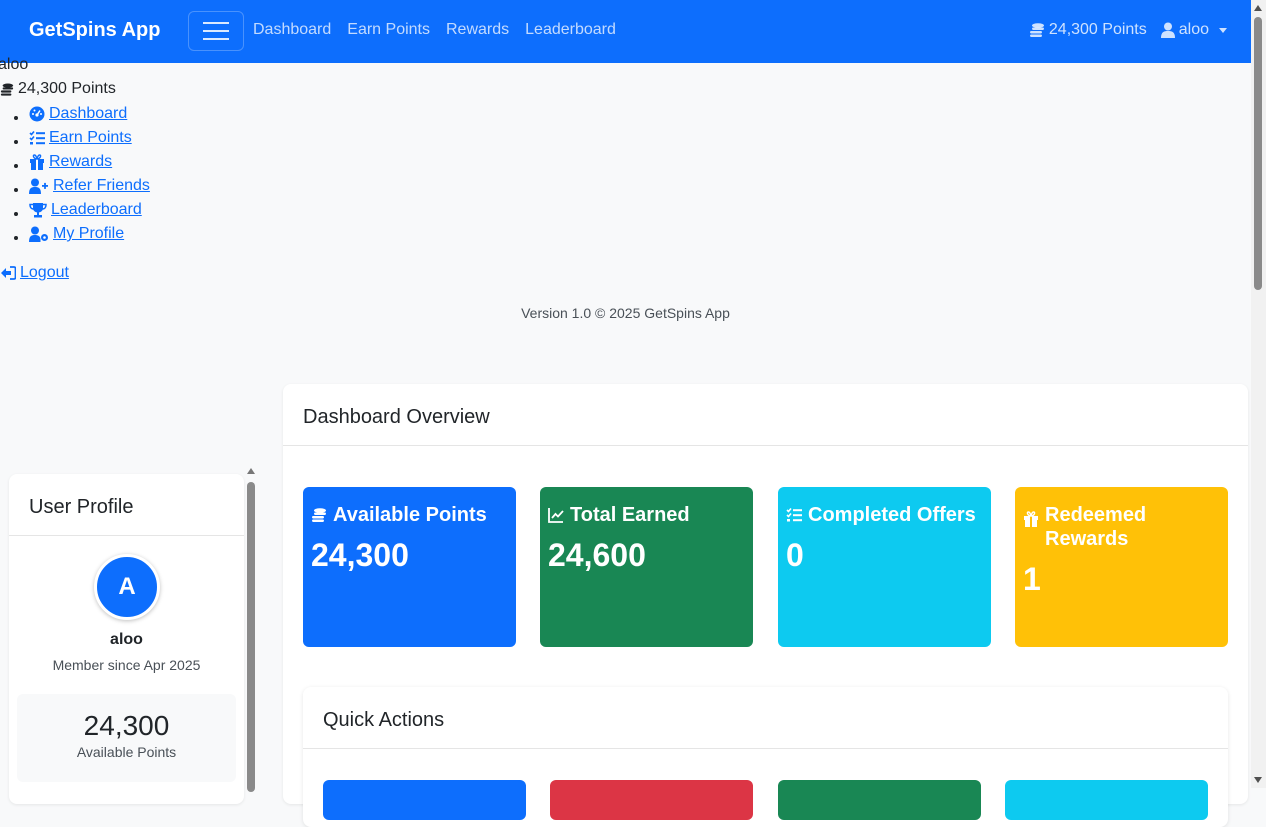 This screenshot has height=827, width=1266. What do you see at coordinates (94, 30) in the screenshot?
I see `brand-logo: GetSpins App` at bounding box center [94, 30].